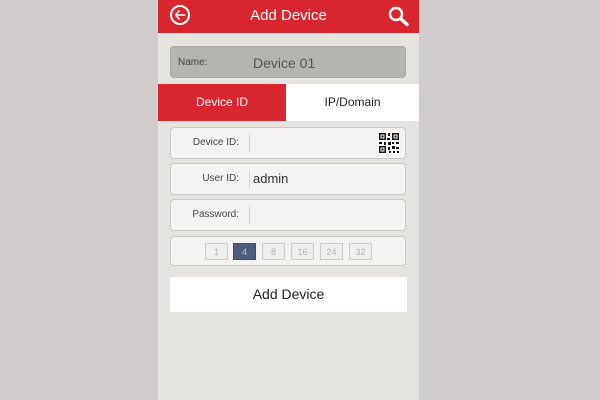 The height and width of the screenshot is (400, 600). What do you see at coordinates (352, 102) in the screenshot?
I see `tab-ip-domain: IP/Domain` at bounding box center [352, 102].